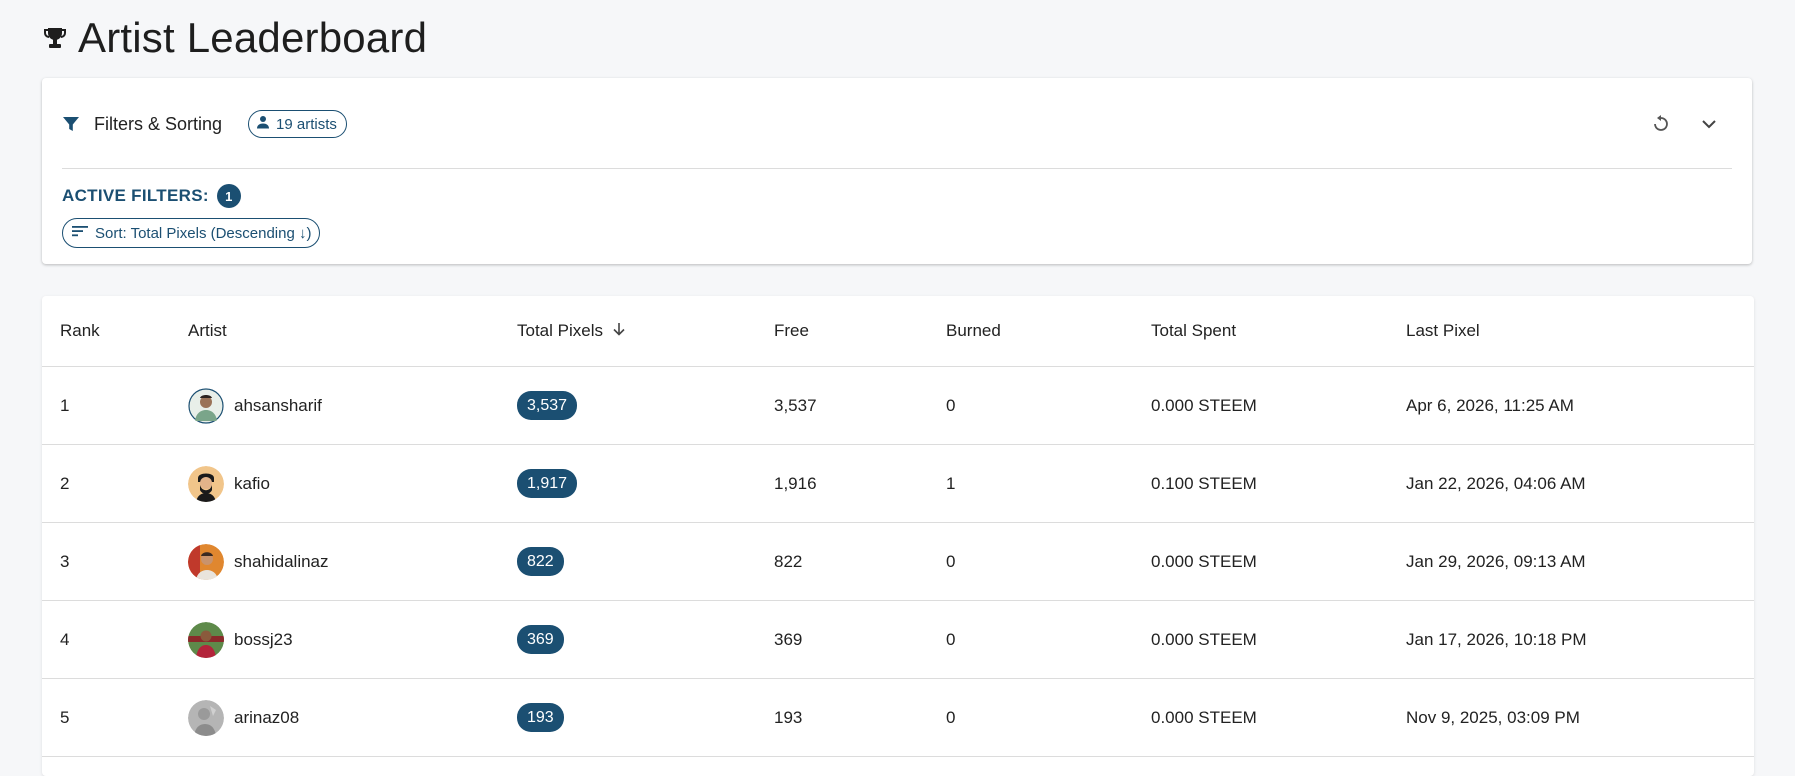  I want to click on free-cell: 3,537, so click(860, 405).